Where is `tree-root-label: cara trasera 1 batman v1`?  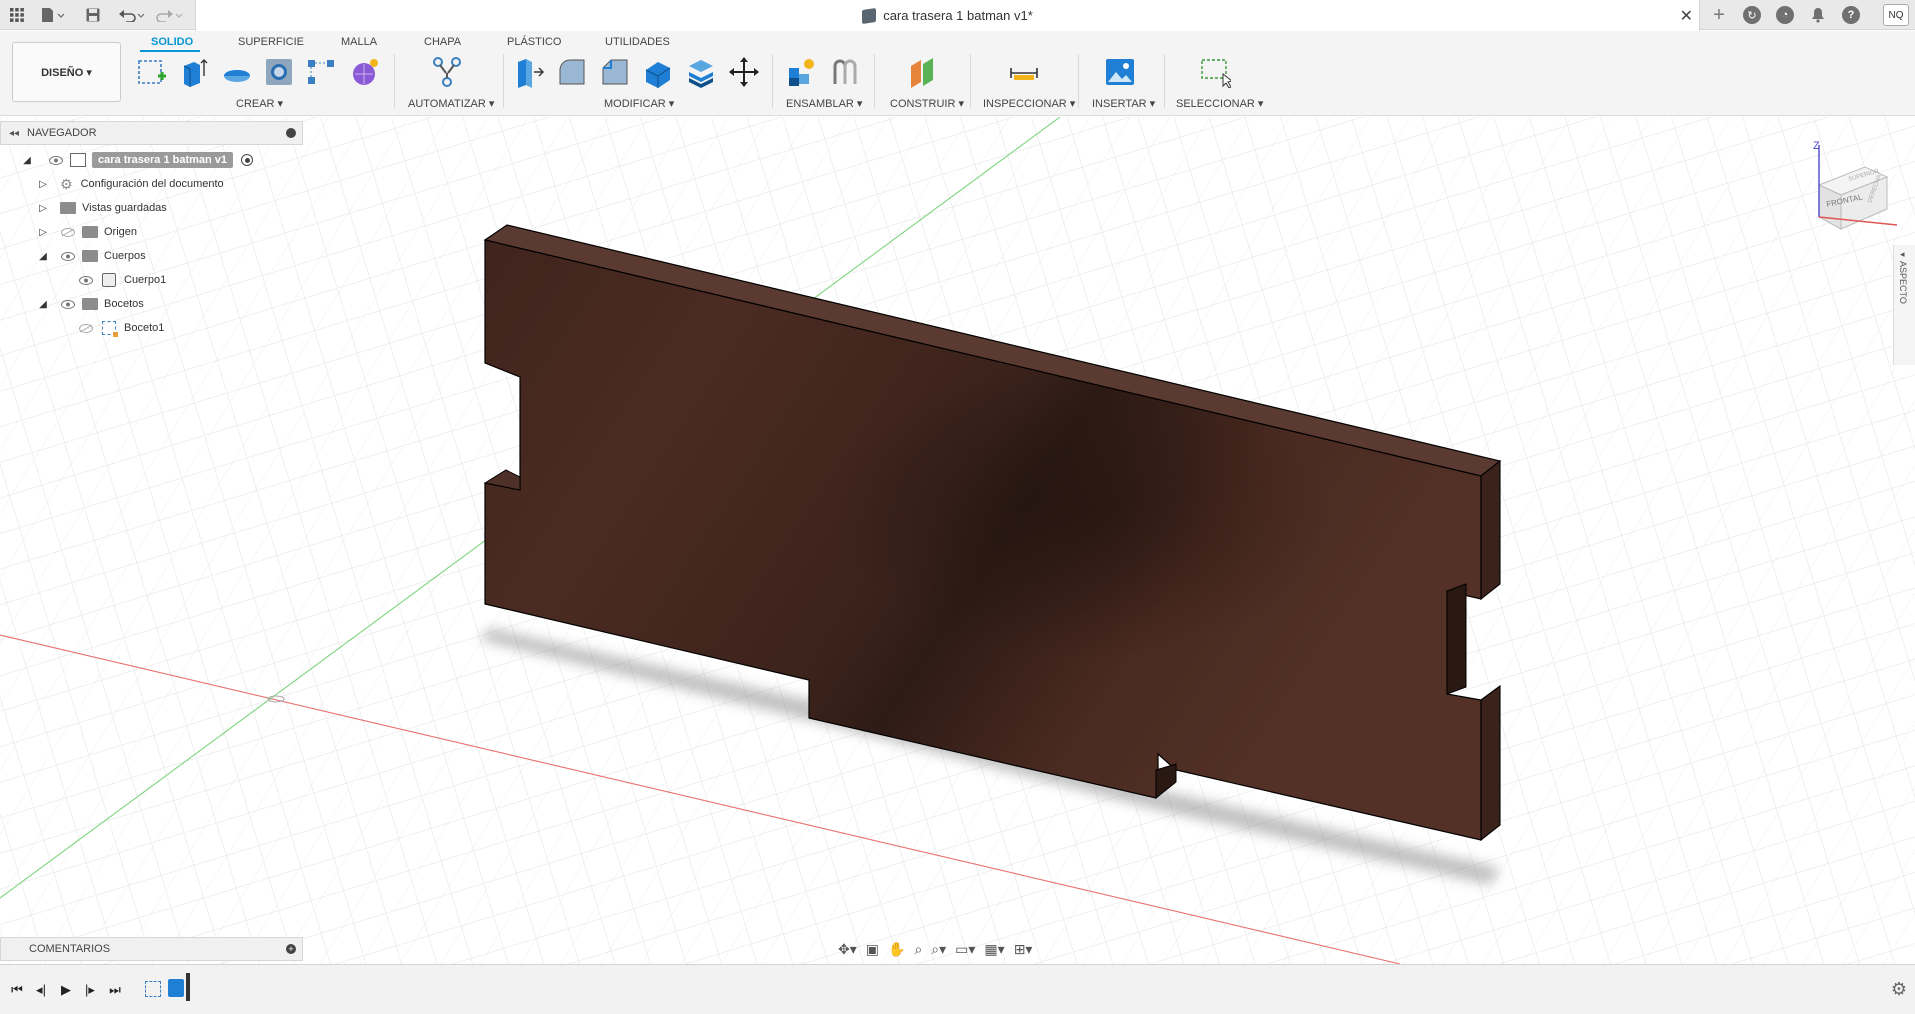
tree-root-label: cara trasera 1 batman v1 is located at coordinates (163, 160).